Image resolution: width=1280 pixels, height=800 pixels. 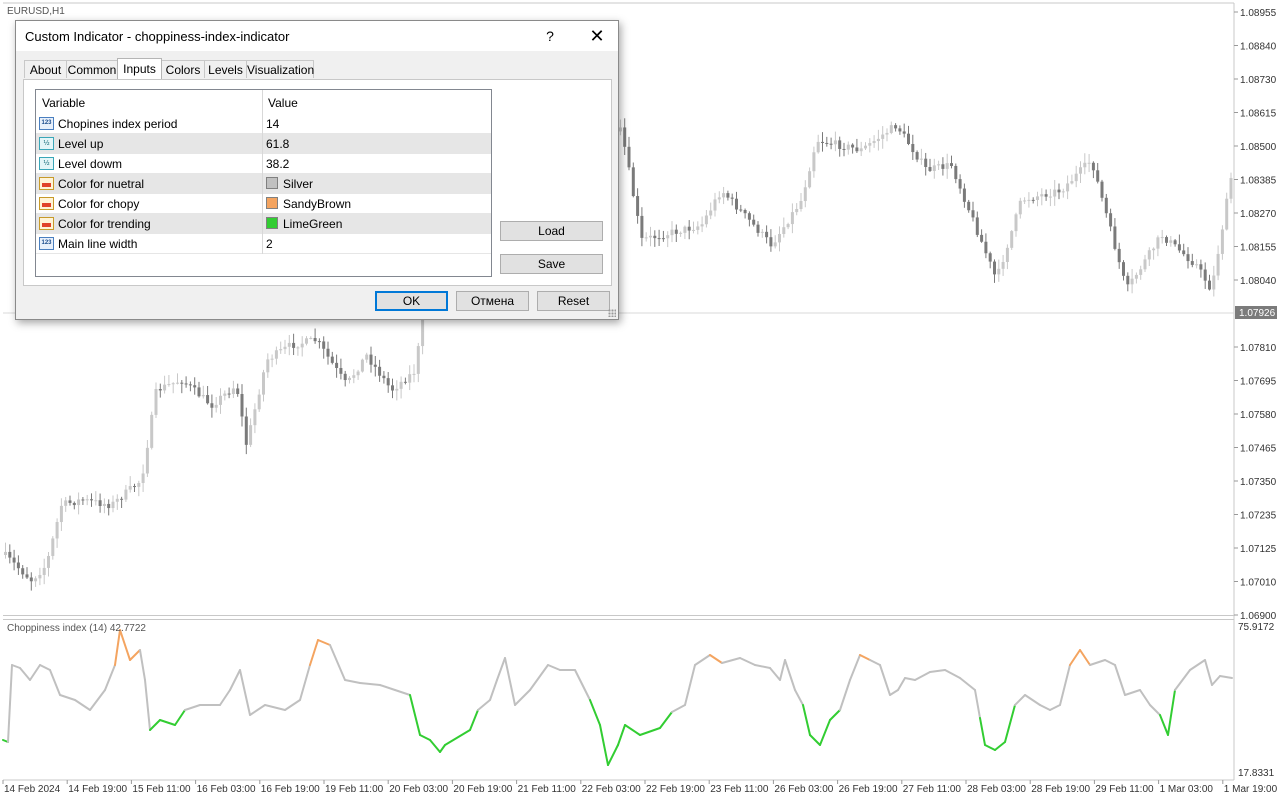 I want to click on input-value: 14, so click(x=272, y=124).